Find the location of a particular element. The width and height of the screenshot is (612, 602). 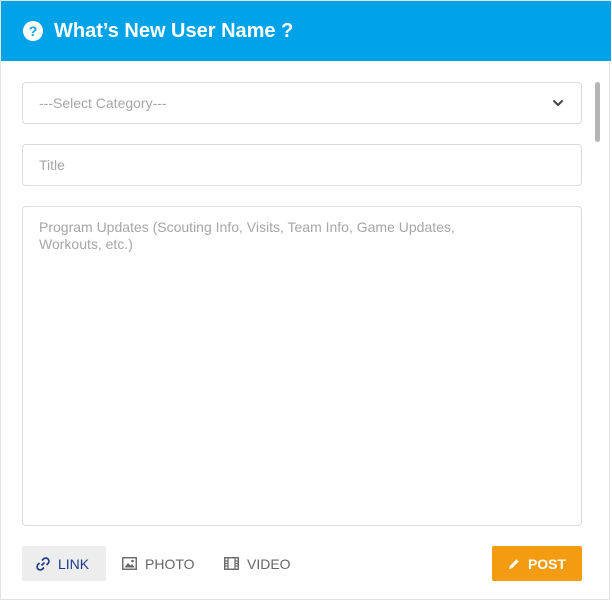

card-title: What’s New User Name ? is located at coordinates (174, 31).